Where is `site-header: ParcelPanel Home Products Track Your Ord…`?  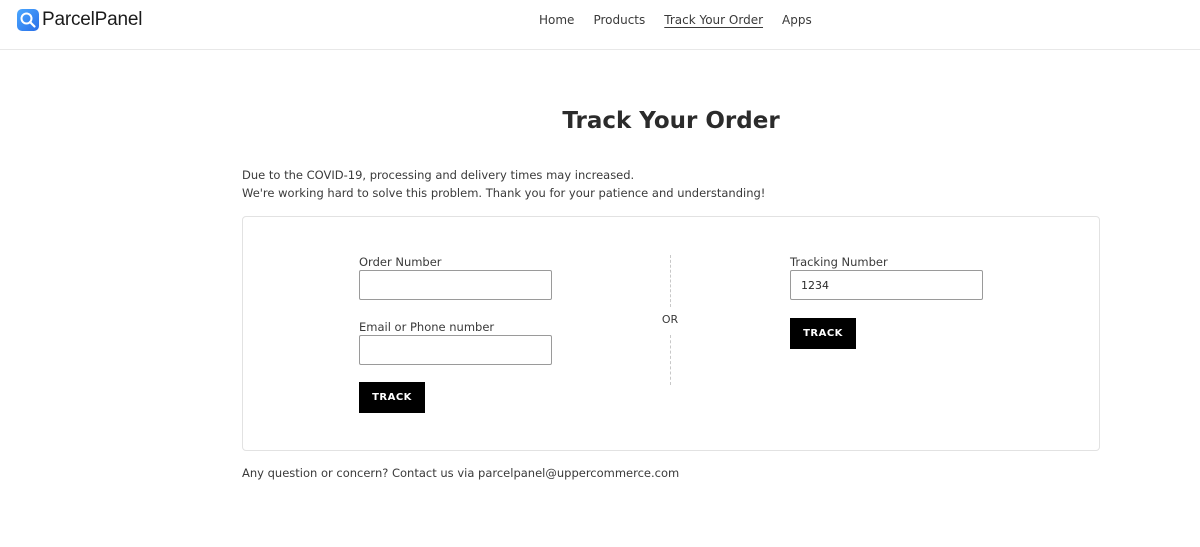 site-header: ParcelPanel Home Products Track Your Ord… is located at coordinates (600, 25).